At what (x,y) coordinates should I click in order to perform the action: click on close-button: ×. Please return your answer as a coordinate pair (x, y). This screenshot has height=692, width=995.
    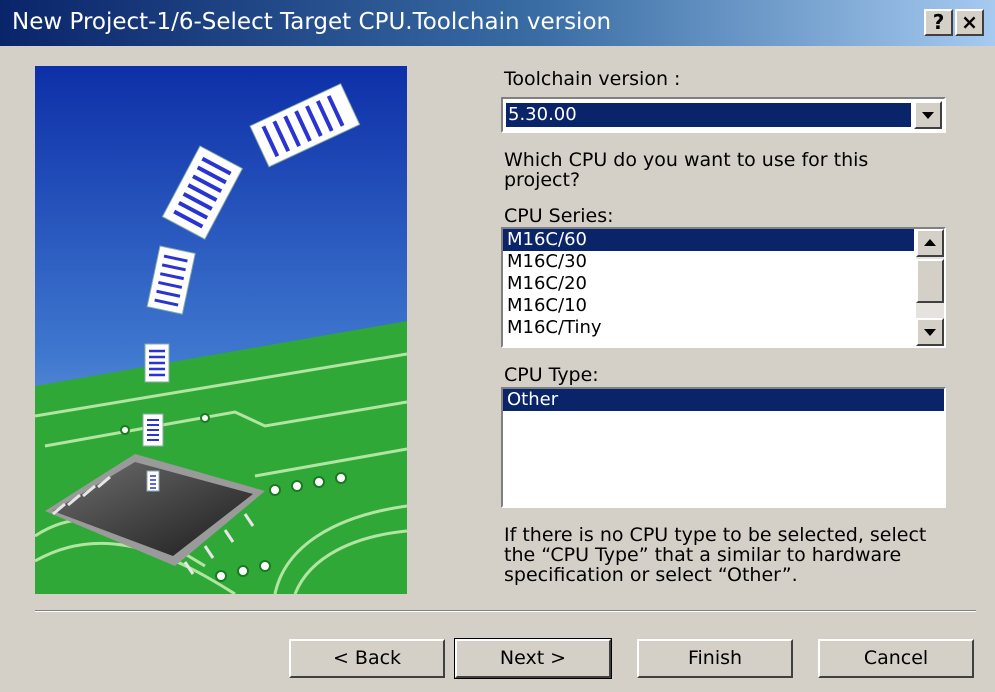
    Looking at the image, I should click on (969, 22).